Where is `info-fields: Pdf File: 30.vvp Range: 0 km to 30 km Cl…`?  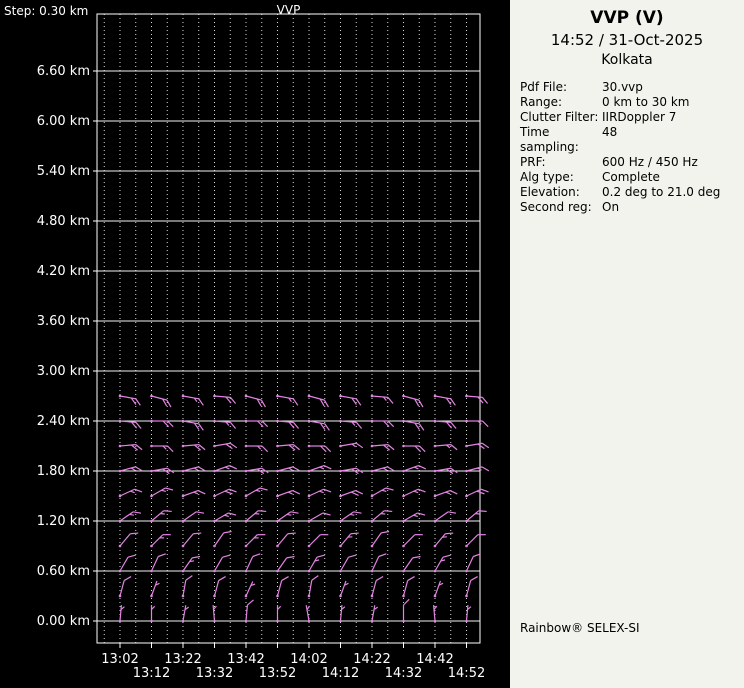 info-fields: Pdf File: 30.vvp Range: 0 km to 30 km Cl… is located at coordinates (632, 147).